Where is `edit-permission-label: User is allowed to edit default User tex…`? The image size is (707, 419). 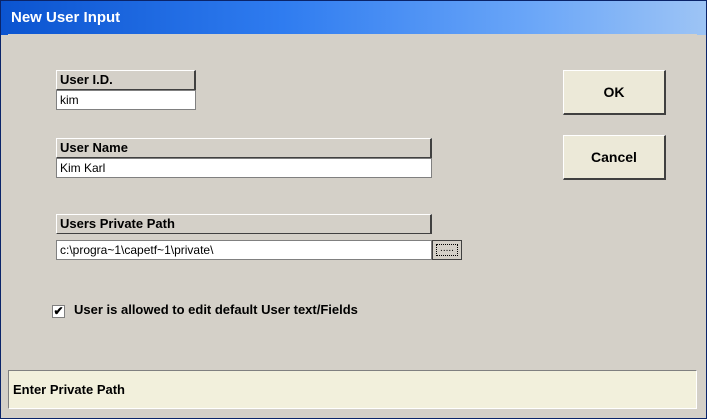 edit-permission-label: User is allowed to edit default User tex… is located at coordinates (216, 309).